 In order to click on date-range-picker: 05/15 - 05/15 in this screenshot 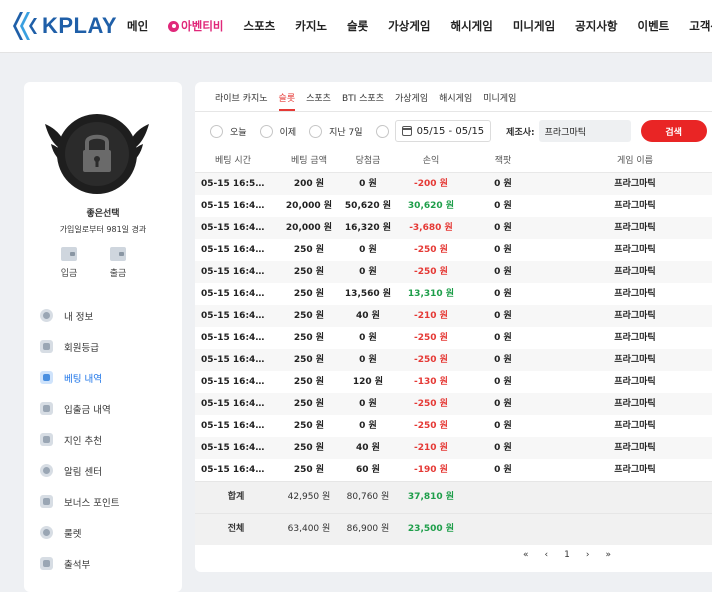, I will do `click(443, 131)`.